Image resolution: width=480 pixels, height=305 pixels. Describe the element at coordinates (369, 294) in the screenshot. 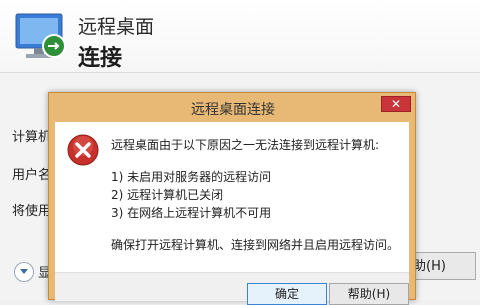

I see `help-button: 帮助(H)` at that location.